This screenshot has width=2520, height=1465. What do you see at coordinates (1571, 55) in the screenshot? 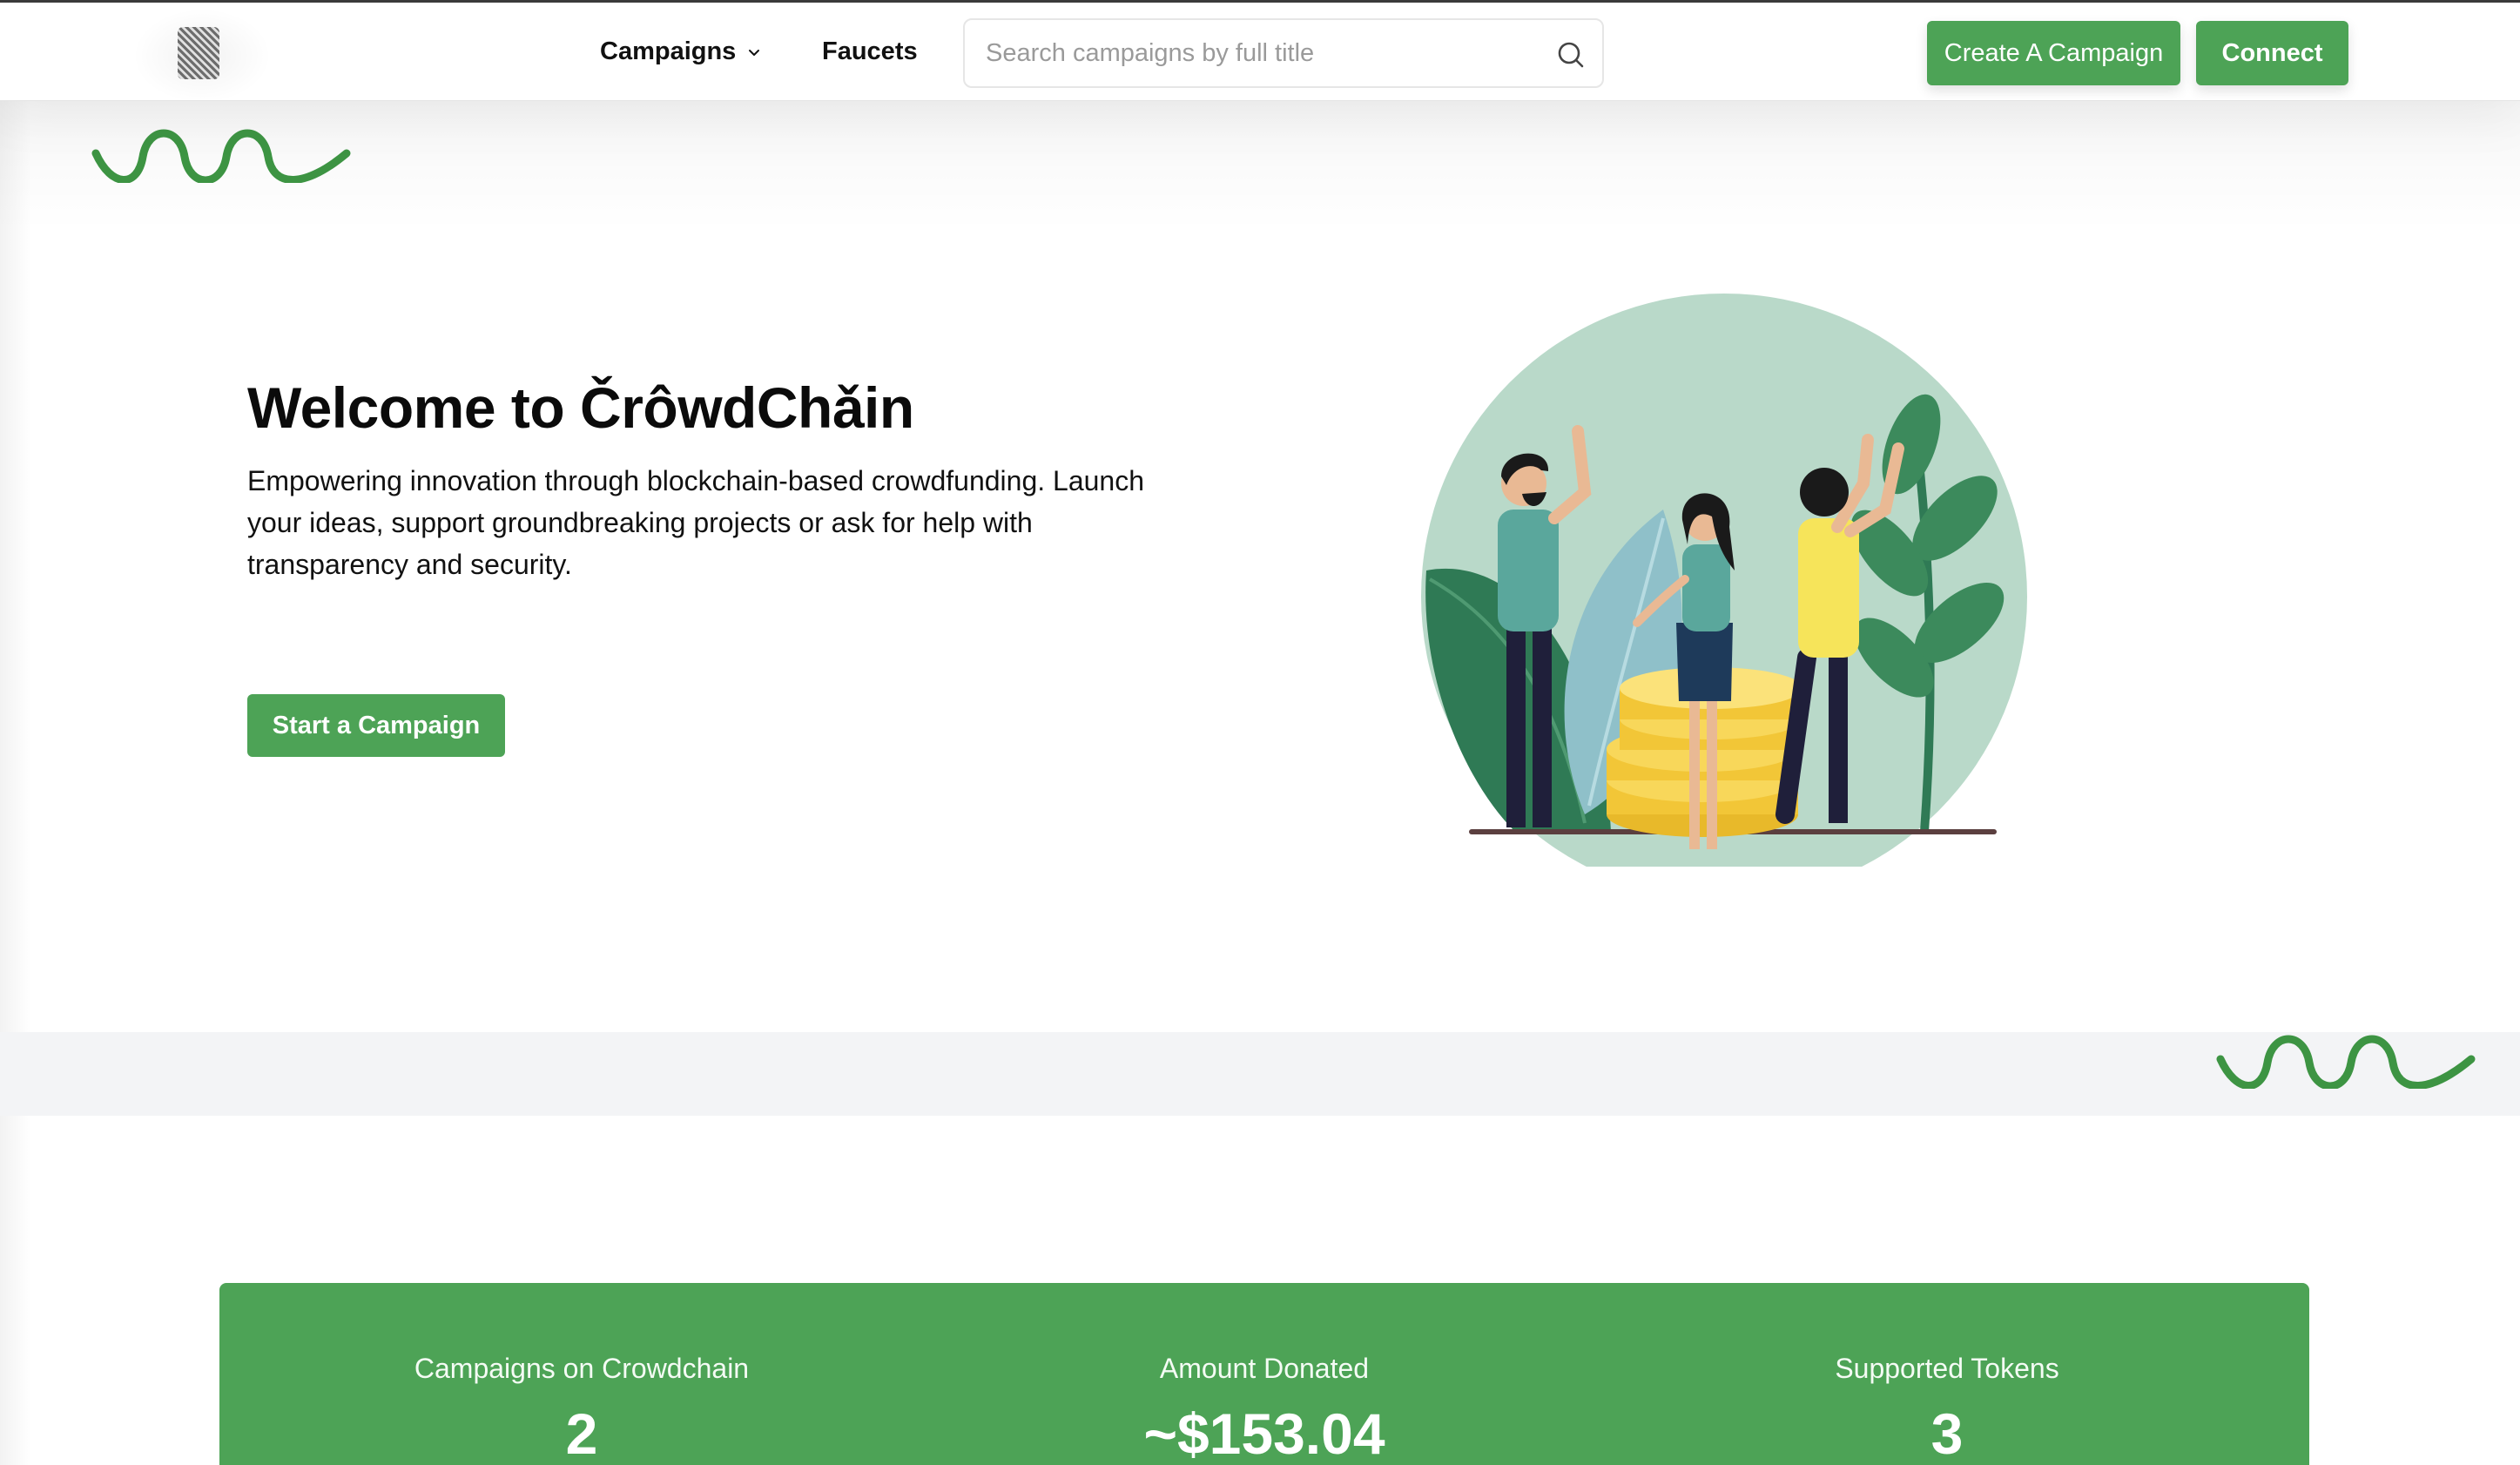
I see `search-icon` at bounding box center [1571, 55].